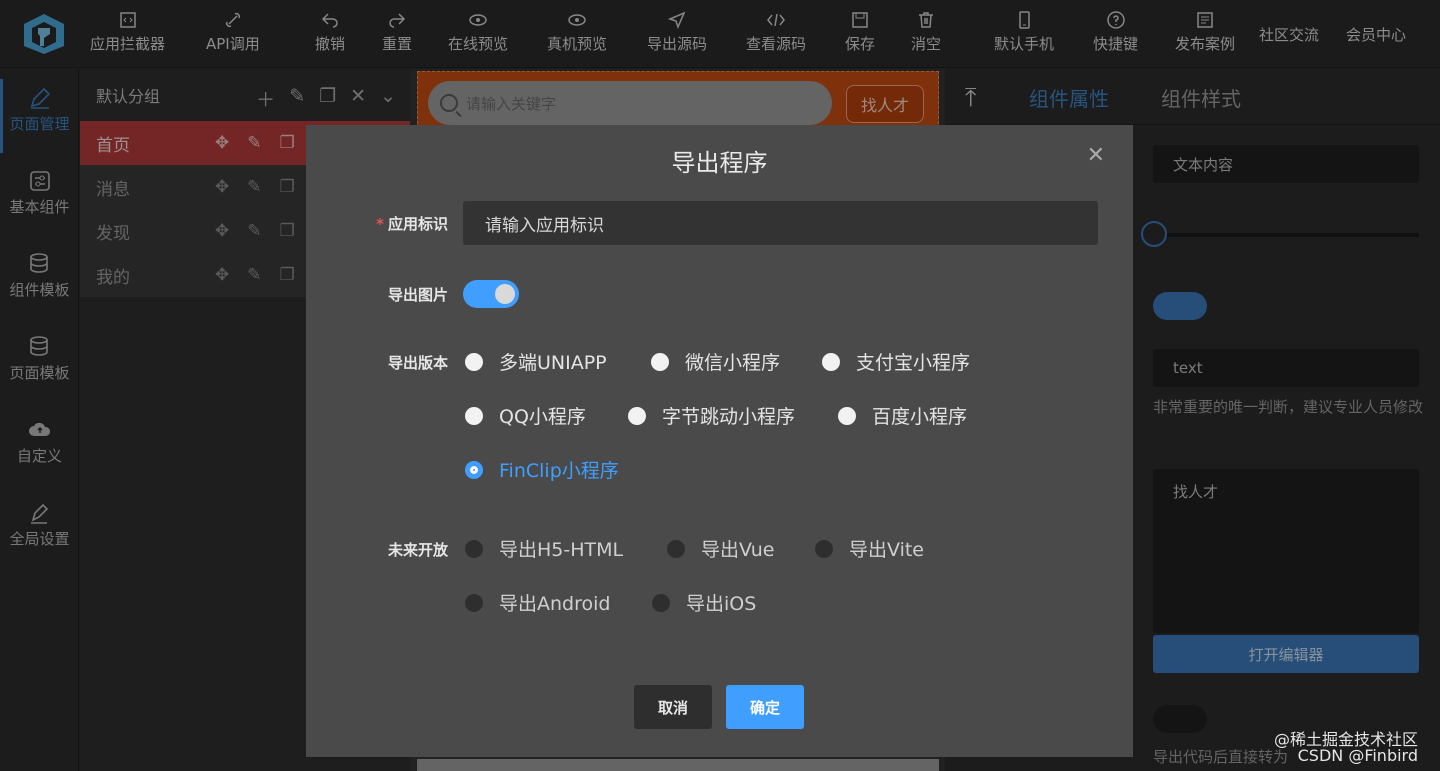 This screenshot has width=1440, height=771. Describe the element at coordinates (673, 707) in the screenshot. I see `cancel-button: 取消` at that location.